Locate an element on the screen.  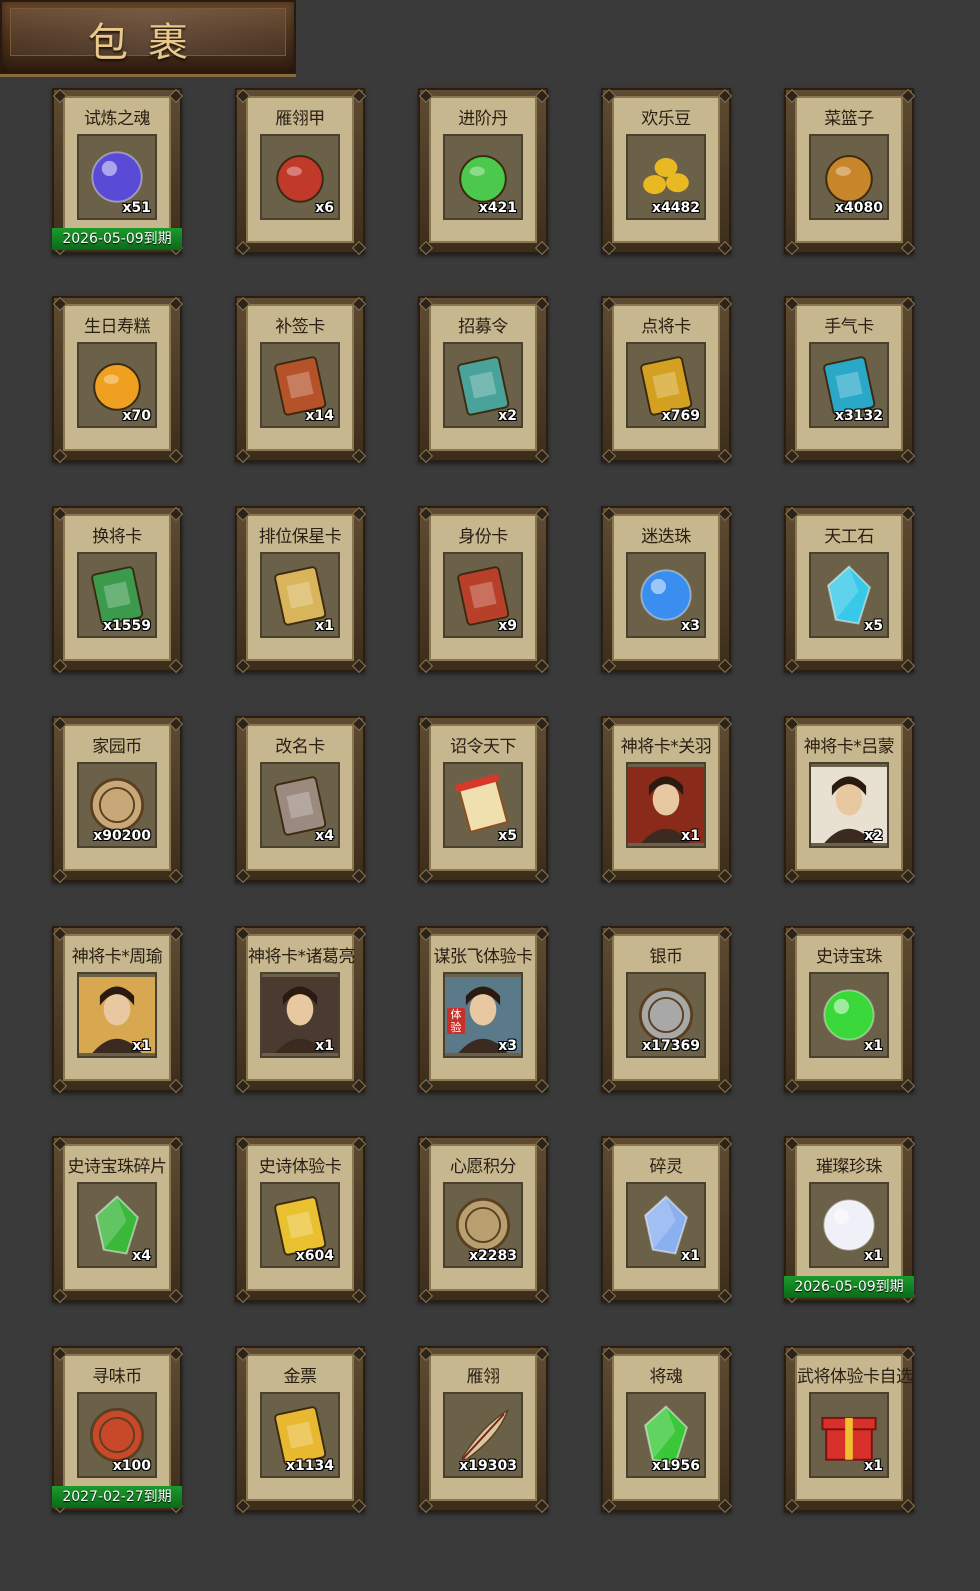
inventory-slot: 排位保星卡 x1 is located at coordinates (301, 590).